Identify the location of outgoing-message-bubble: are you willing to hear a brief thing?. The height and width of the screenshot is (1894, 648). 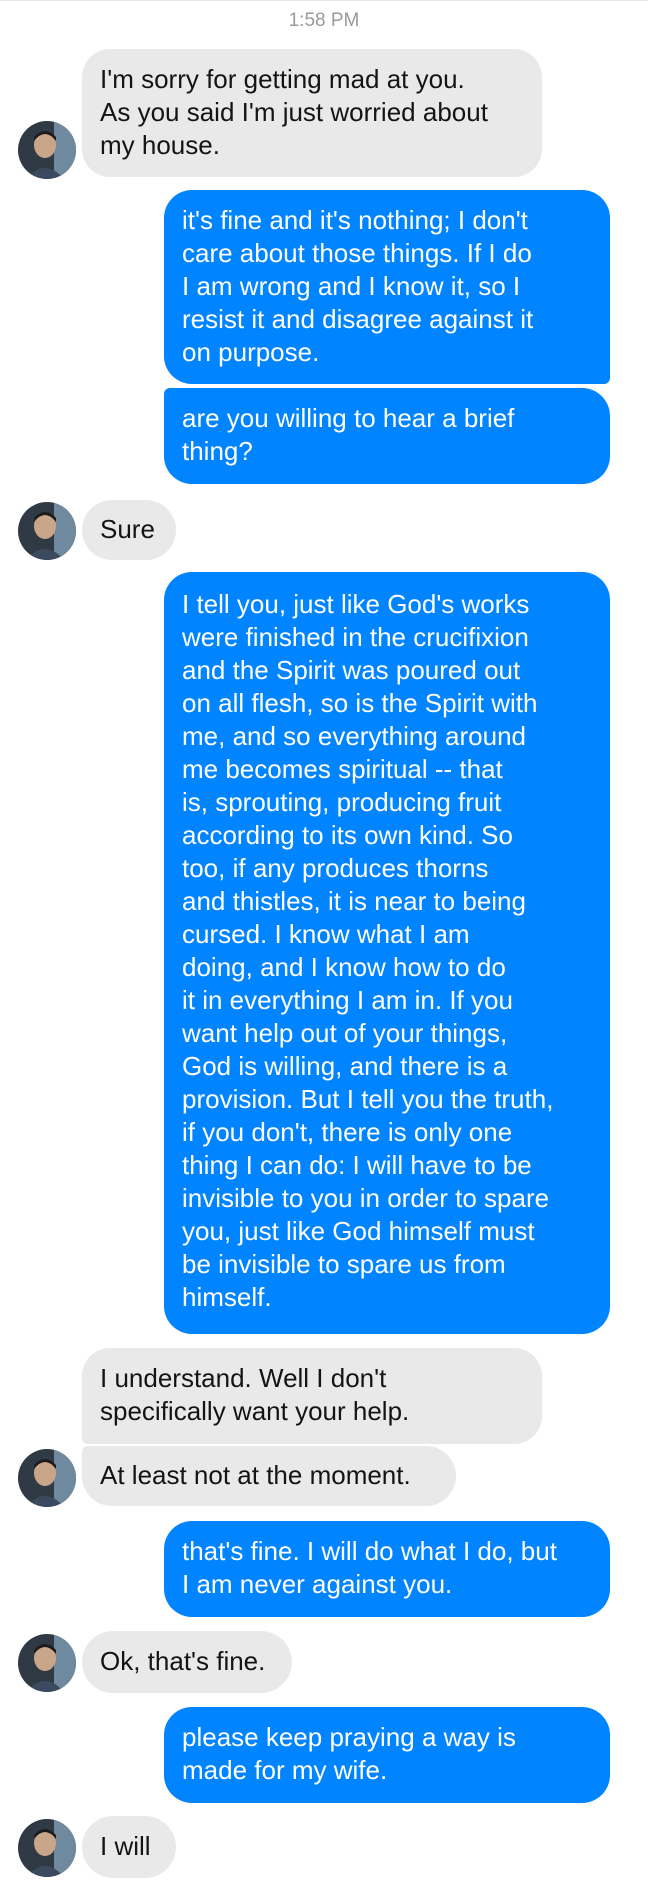
(387, 436).